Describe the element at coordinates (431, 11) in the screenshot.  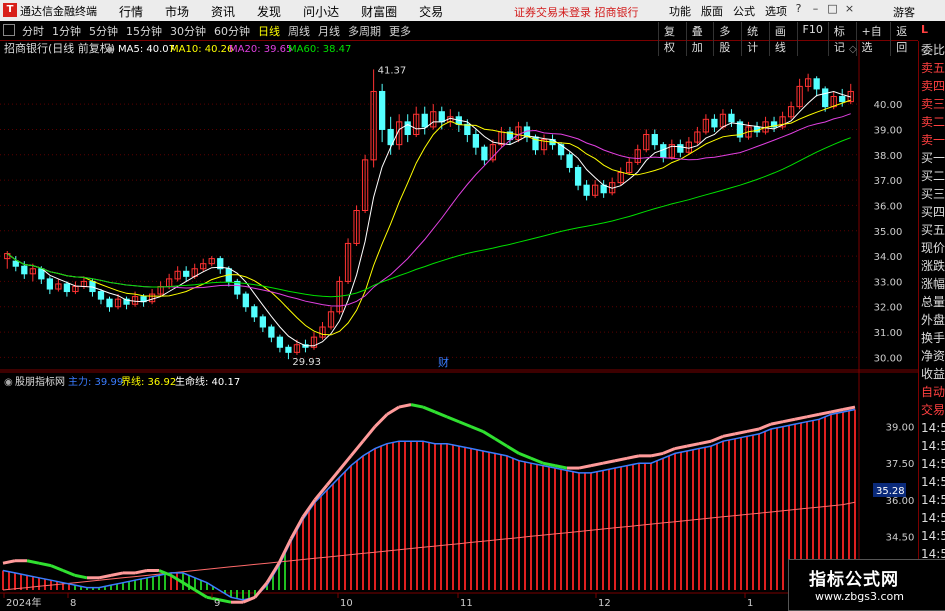
I see `menu-item-trade: 交易` at that location.